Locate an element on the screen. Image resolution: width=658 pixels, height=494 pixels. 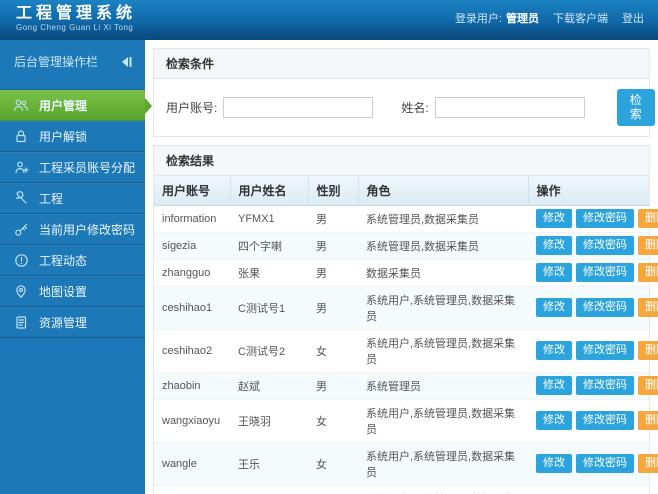
download-client-link: 下载客户端 is located at coordinates (580, 18).